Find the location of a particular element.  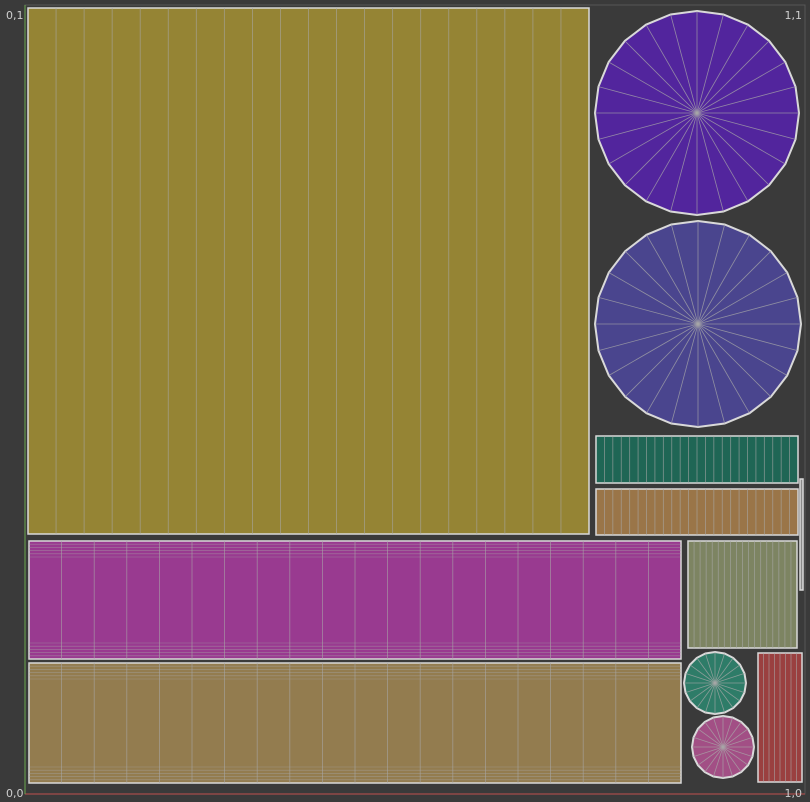

uv-island-purple-disc is located at coordinates (697, 113).